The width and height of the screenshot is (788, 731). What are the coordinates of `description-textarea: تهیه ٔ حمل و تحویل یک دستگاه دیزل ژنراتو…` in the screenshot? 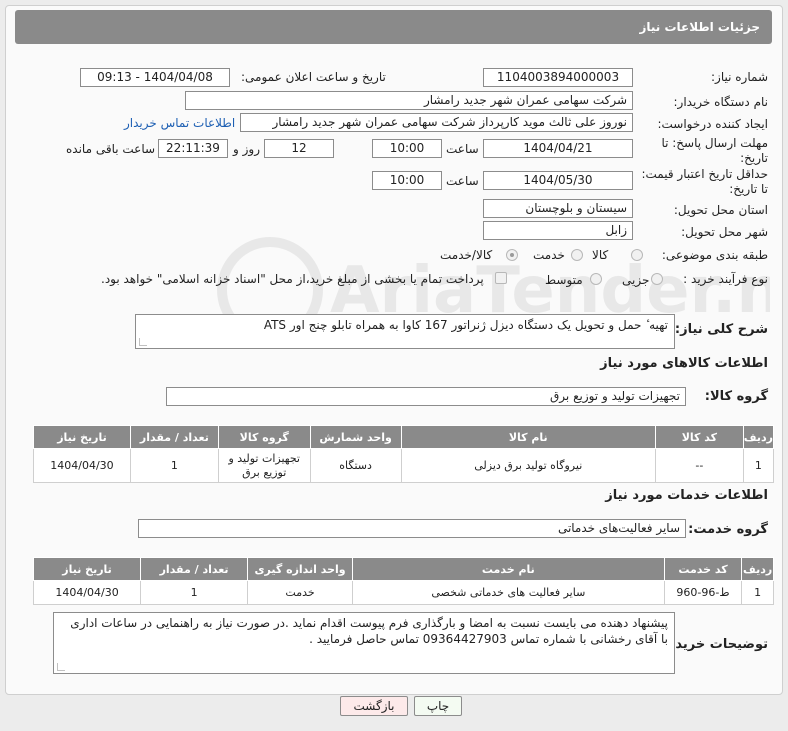 It's located at (405, 331).